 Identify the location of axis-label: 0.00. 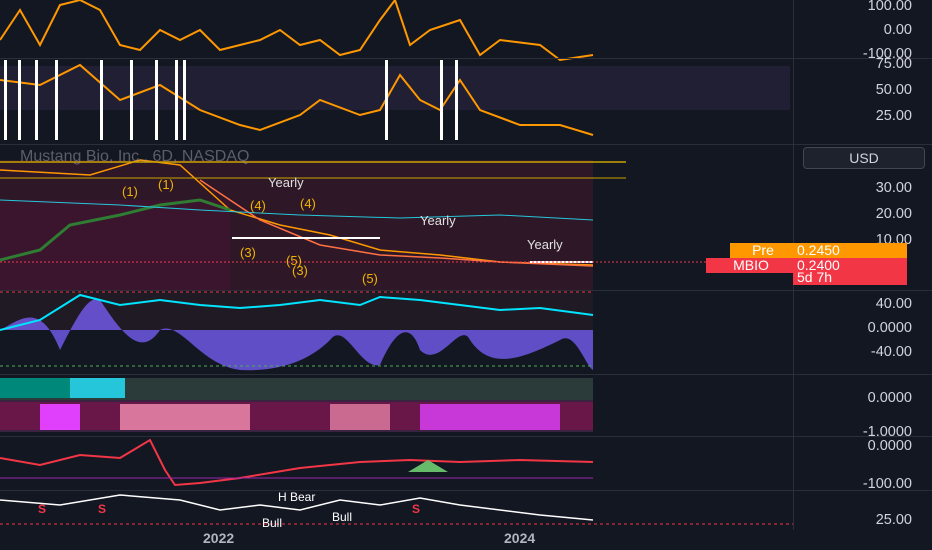
(897, 30).